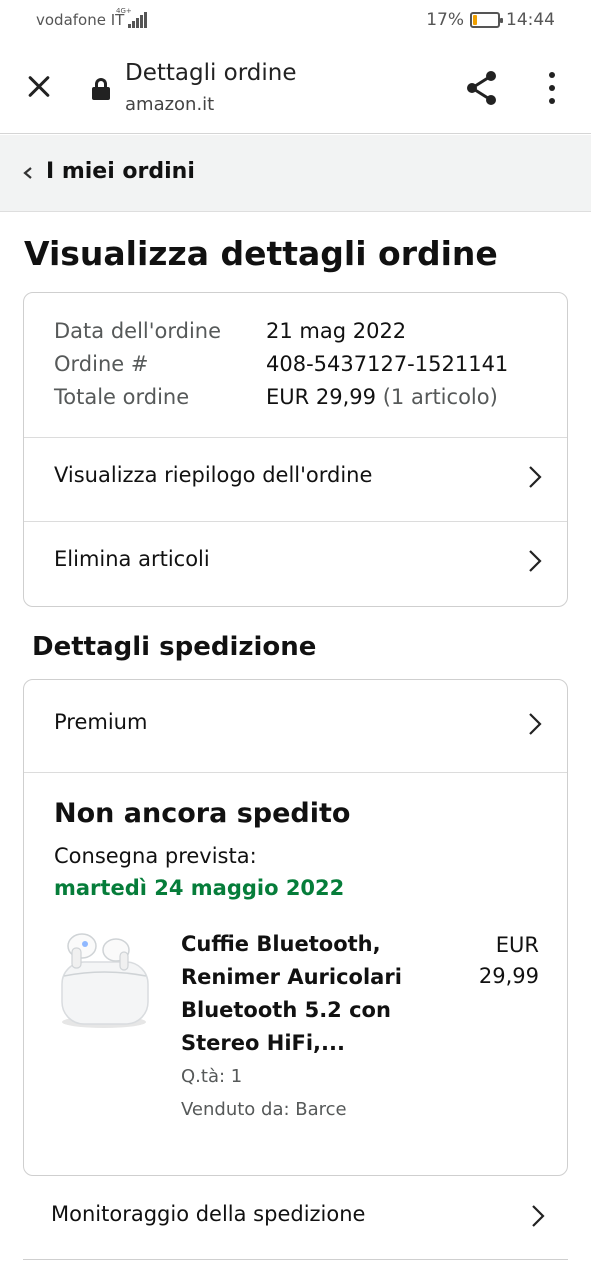 The width and height of the screenshot is (591, 1280). I want to click on link-label: Visualizza riepilogo dell'ordine, so click(213, 475).